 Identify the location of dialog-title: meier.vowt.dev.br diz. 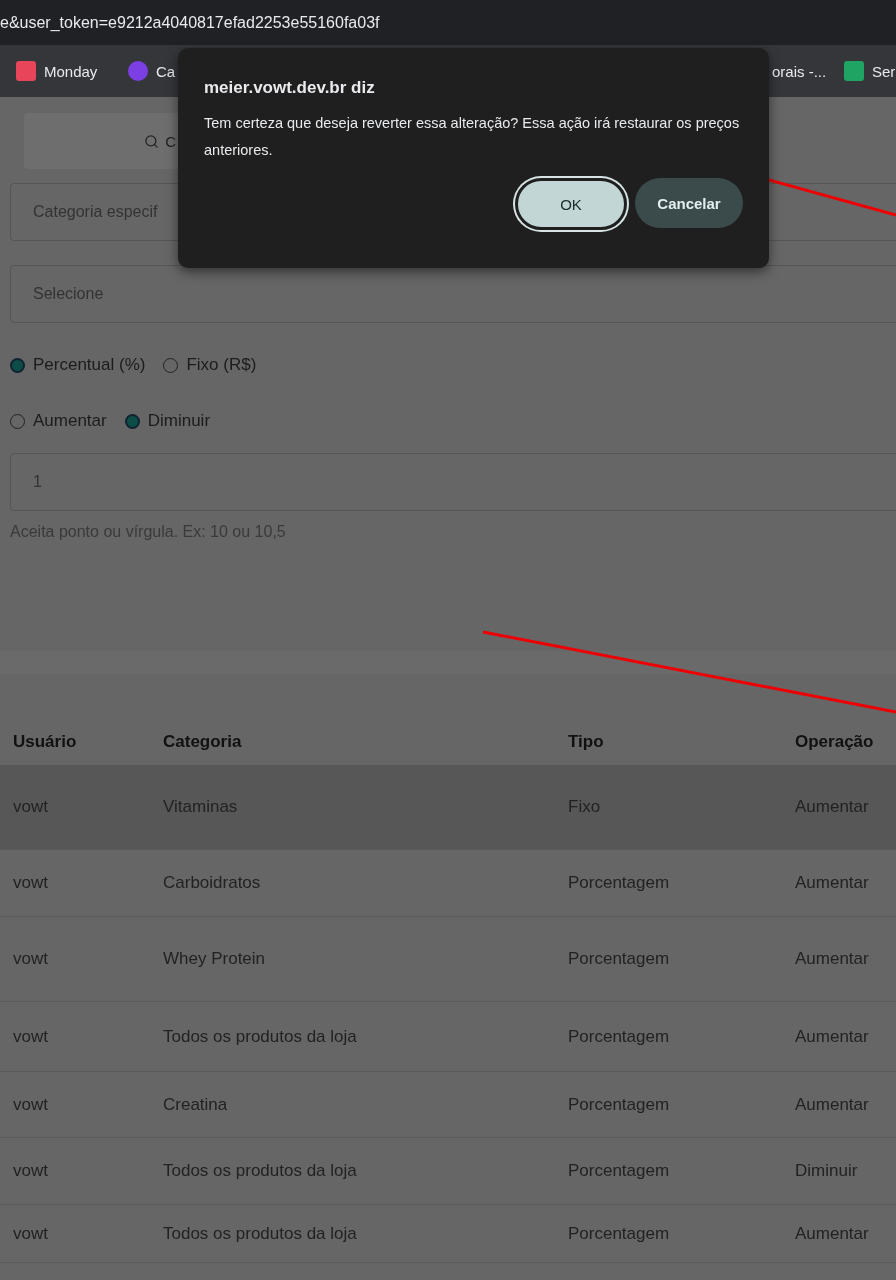
(290, 88).